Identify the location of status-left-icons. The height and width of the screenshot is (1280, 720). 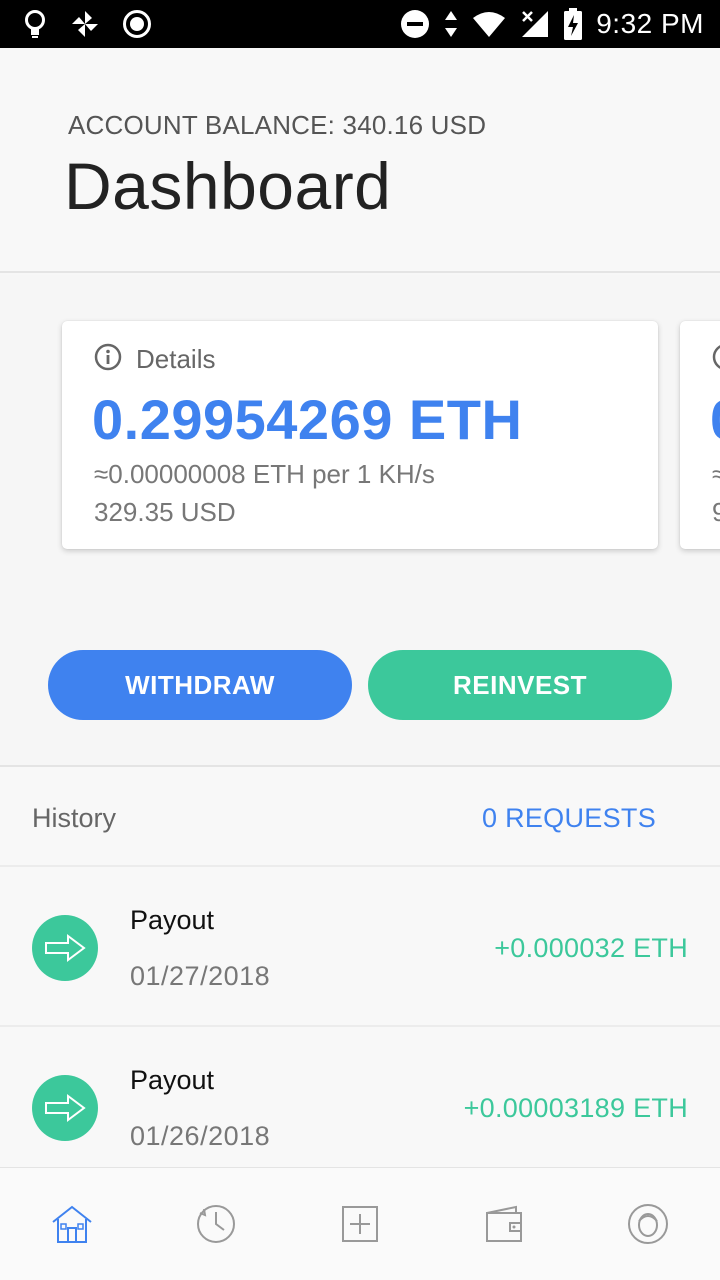
(87, 24).